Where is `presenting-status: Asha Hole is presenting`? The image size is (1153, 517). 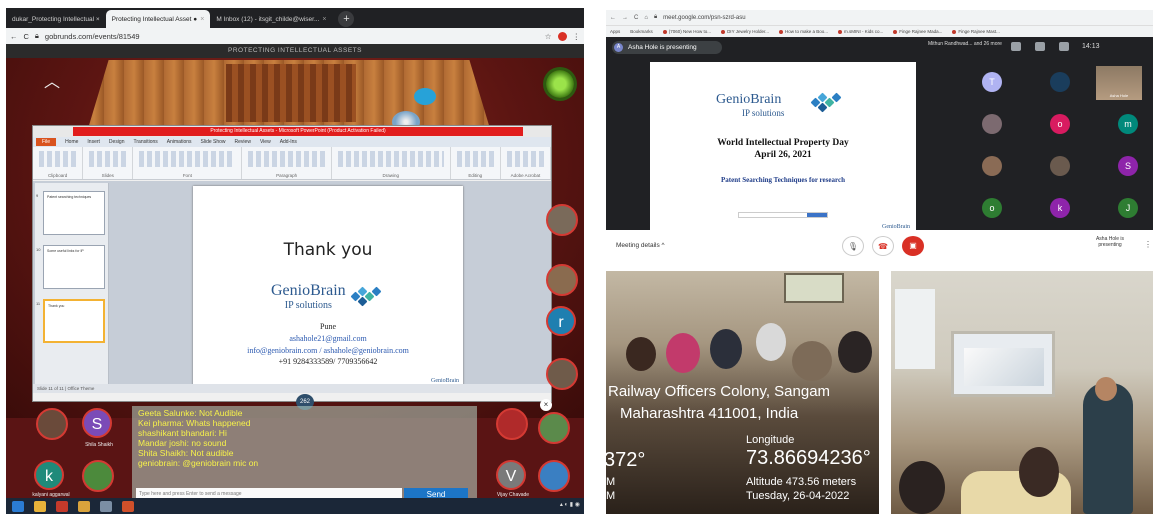
presenting-status: Asha Hole is presenting is located at coordinates (1110, 242).